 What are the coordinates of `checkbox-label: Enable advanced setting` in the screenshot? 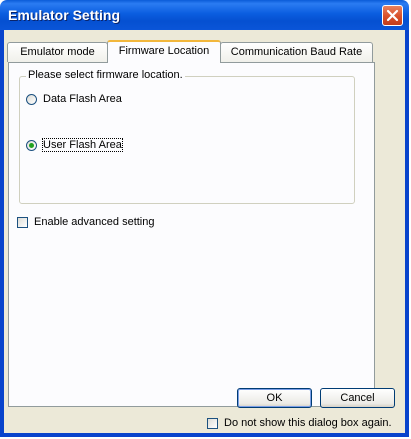 It's located at (94, 222).